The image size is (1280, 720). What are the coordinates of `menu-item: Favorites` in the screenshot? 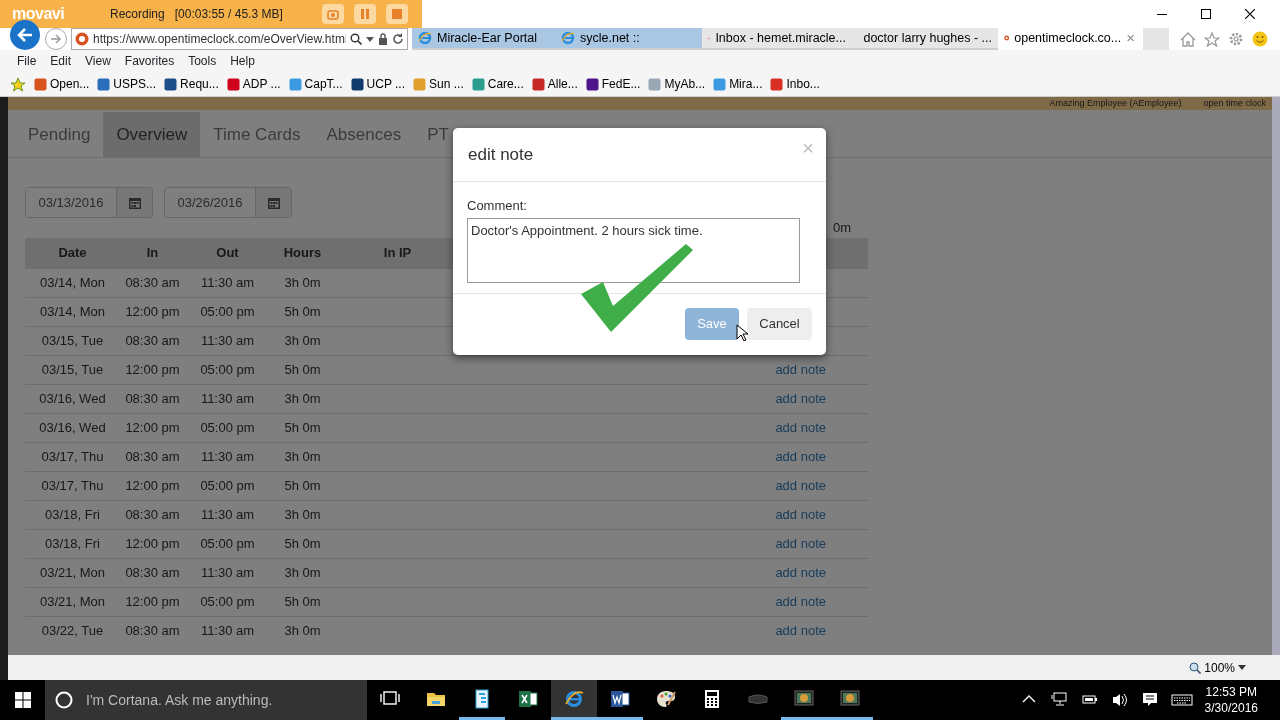 It's located at (149, 61).